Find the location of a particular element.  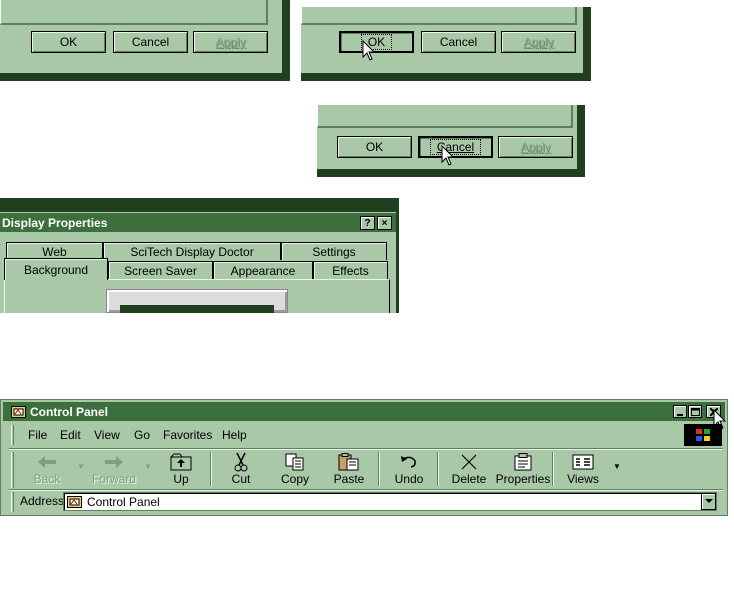

address-separator-line is located at coordinates (366, 490).